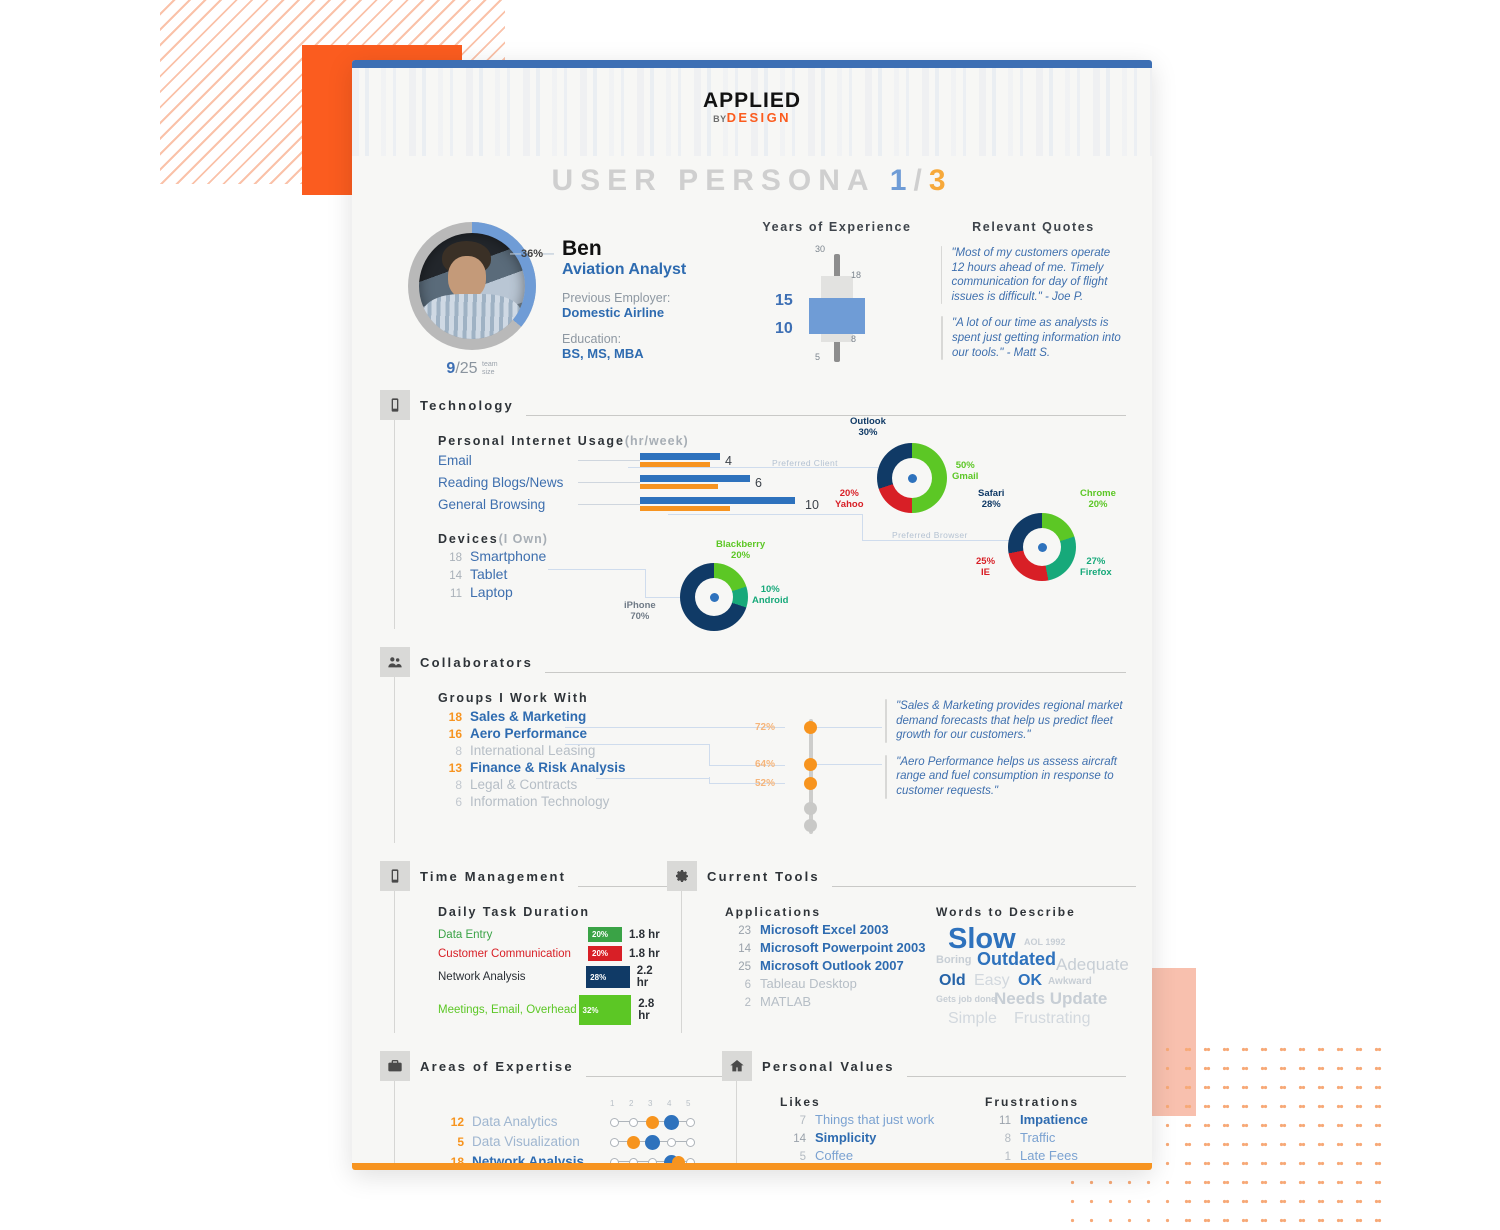 The width and height of the screenshot is (1500, 1230). I want to click on logo-bydesign: BYDESIGN, so click(752, 118).